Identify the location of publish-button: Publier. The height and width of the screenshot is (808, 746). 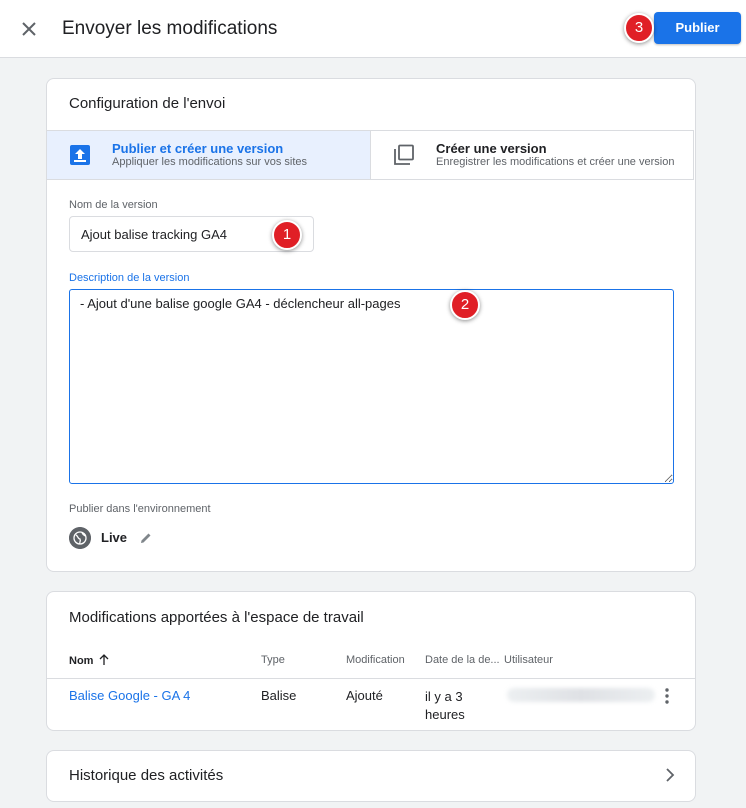
(697, 28).